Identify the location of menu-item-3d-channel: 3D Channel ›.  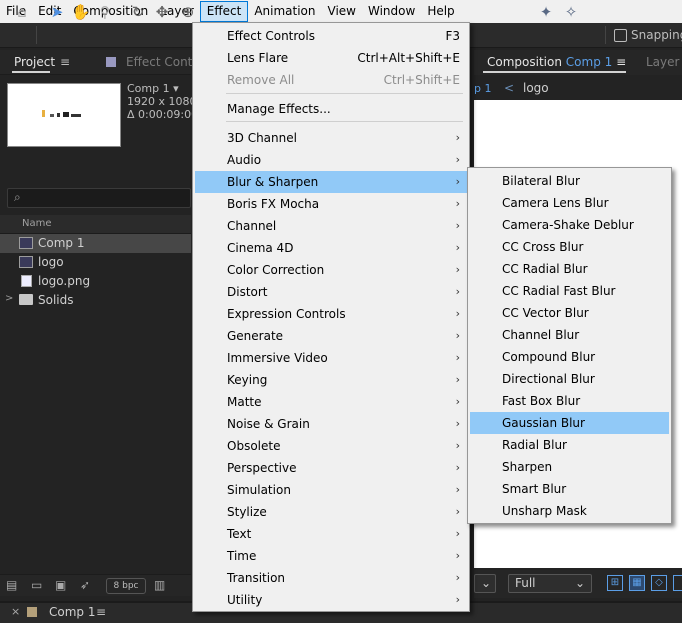
(331, 138).